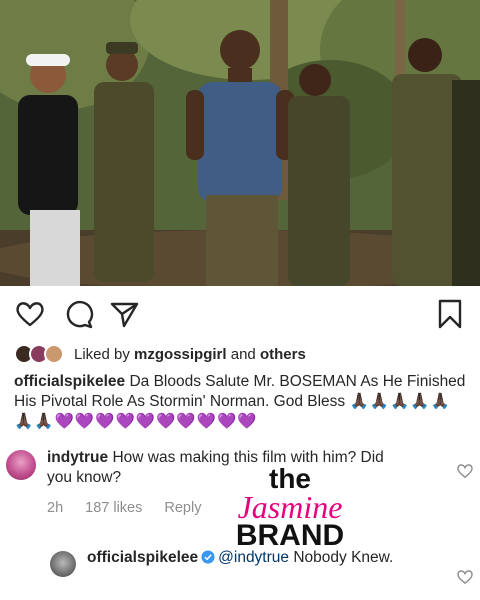 The width and height of the screenshot is (480, 600). What do you see at coordinates (283, 354) in the screenshot?
I see `liked-by-others: others` at bounding box center [283, 354].